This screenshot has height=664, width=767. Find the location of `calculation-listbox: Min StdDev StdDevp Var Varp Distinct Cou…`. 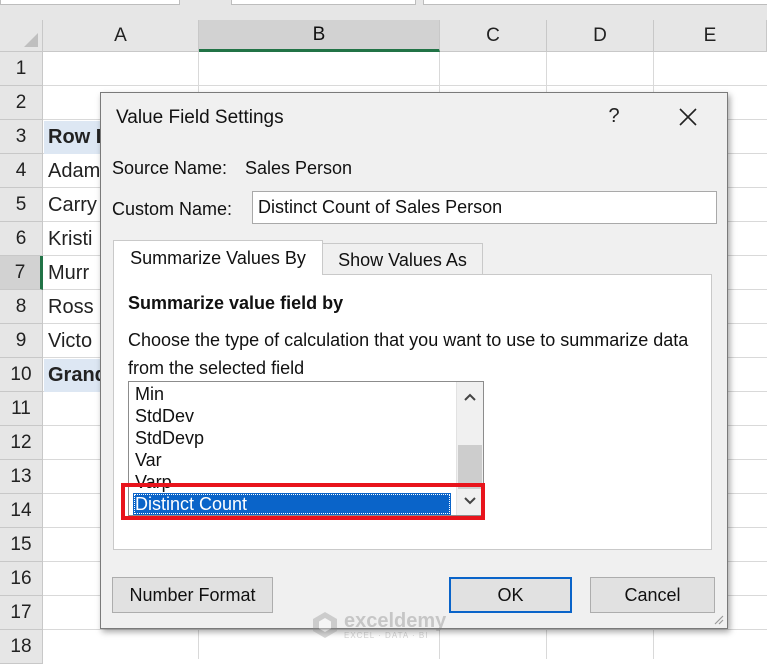

calculation-listbox: Min StdDev StdDevp Var Varp Distinct Cou… is located at coordinates (306, 448).